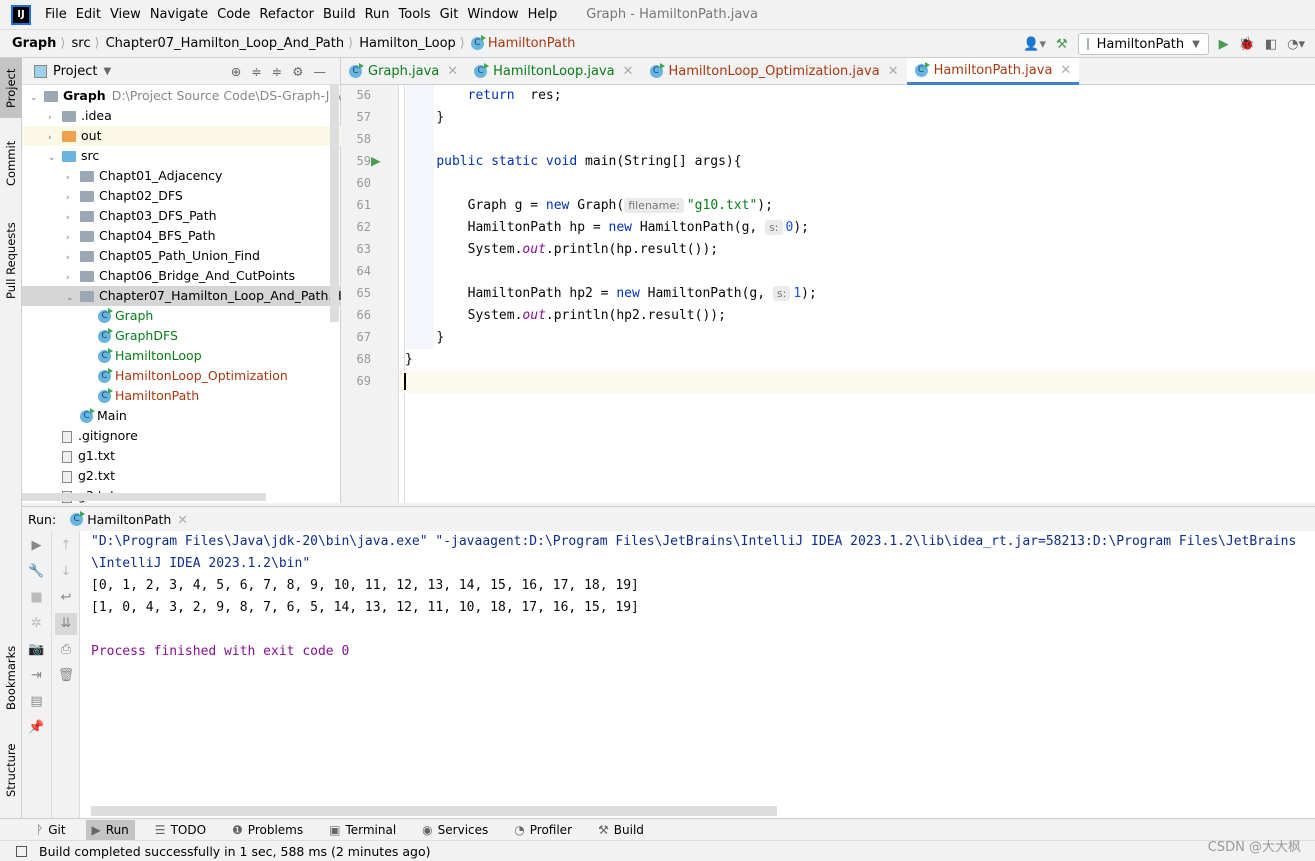  Describe the element at coordinates (1271, 44) in the screenshot. I see `coverage-icon: ◧` at that location.